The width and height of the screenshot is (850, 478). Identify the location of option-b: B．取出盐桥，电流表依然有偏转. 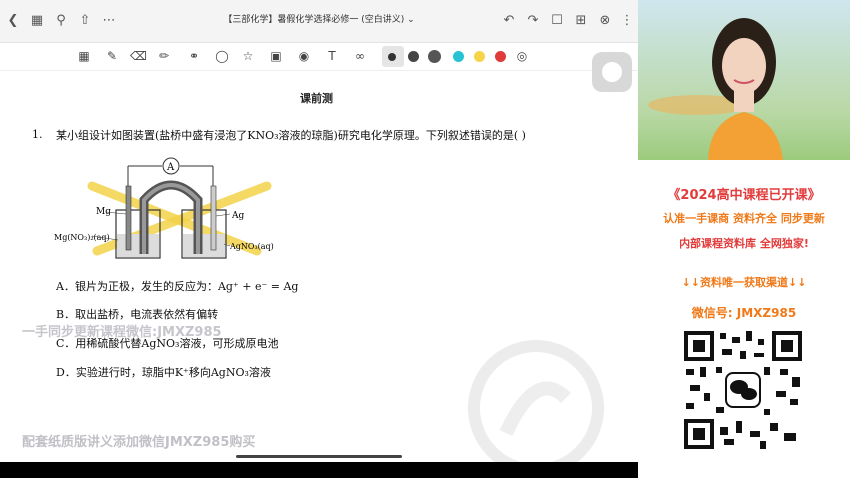
(137, 314).